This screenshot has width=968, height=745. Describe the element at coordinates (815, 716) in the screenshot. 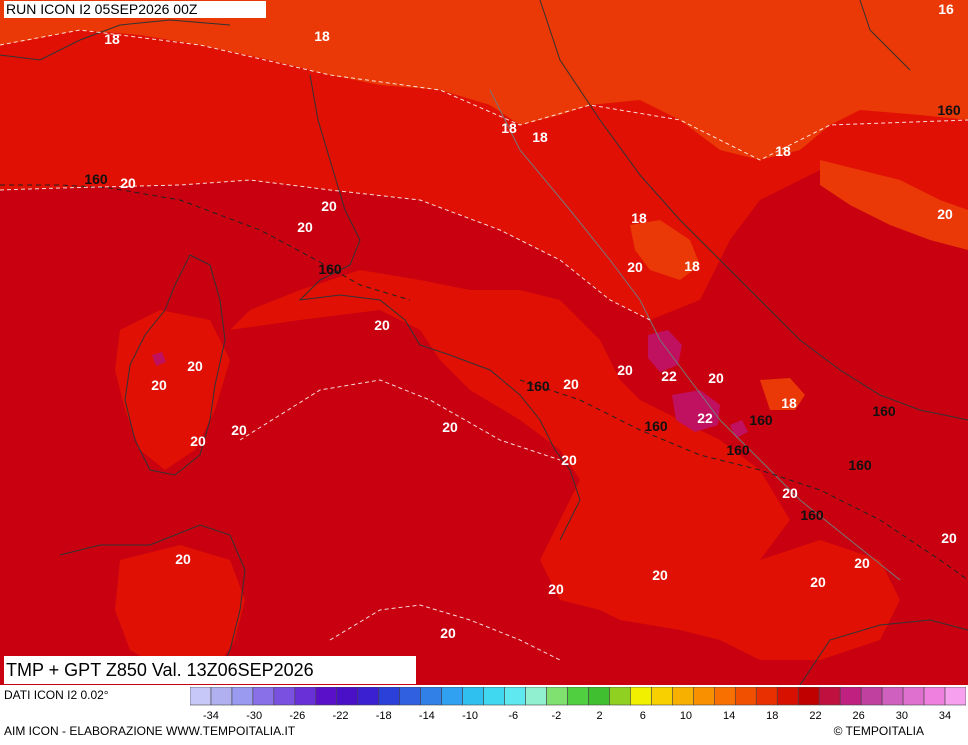

I see `legend-tick-label: 22` at that location.